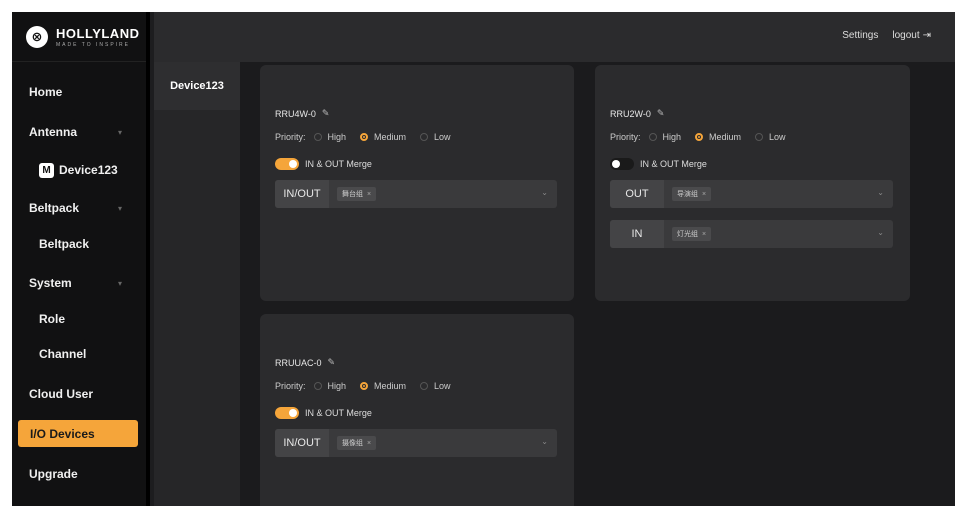  I want to click on group-chip: 导演组 ×, so click(692, 194).